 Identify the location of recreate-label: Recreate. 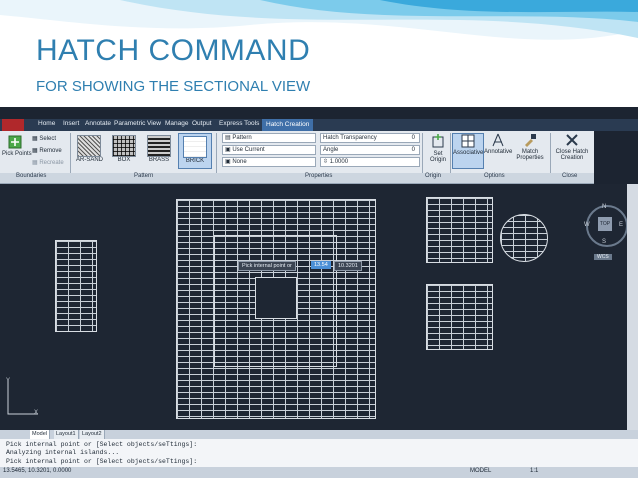
(51, 163).